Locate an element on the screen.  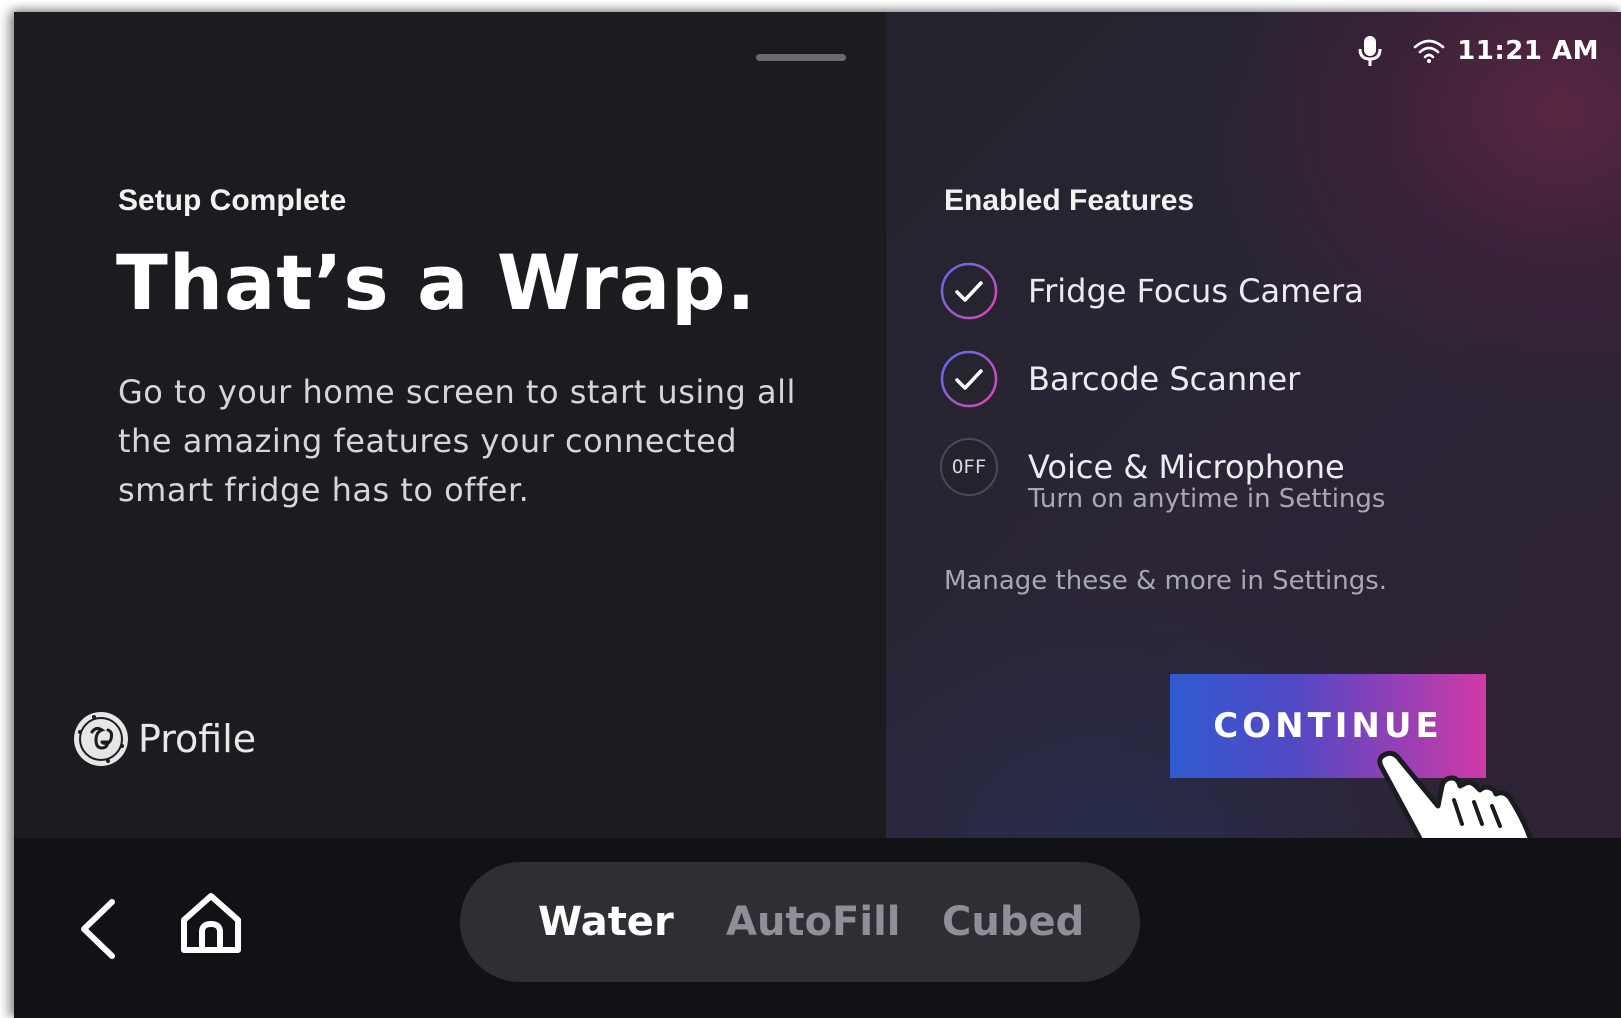
status-bar: 11:21 AM is located at coordinates (1478, 51).